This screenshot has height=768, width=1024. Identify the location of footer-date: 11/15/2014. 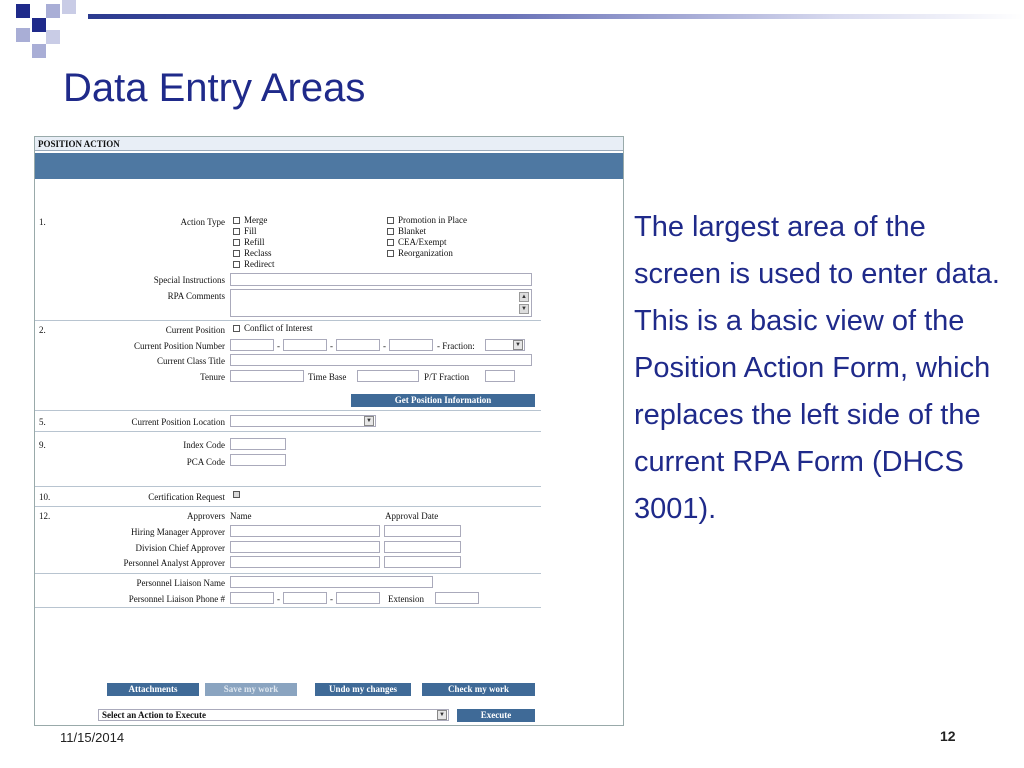
(92, 737).